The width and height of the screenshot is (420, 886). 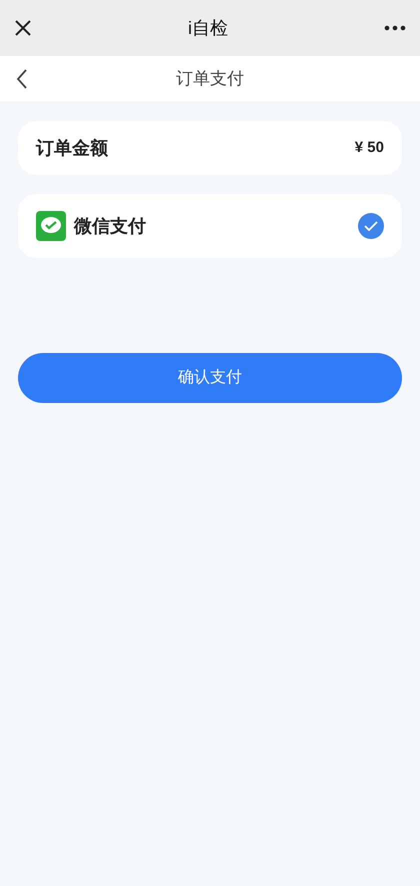 I want to click on check-icon, so click(x=371, y=226).